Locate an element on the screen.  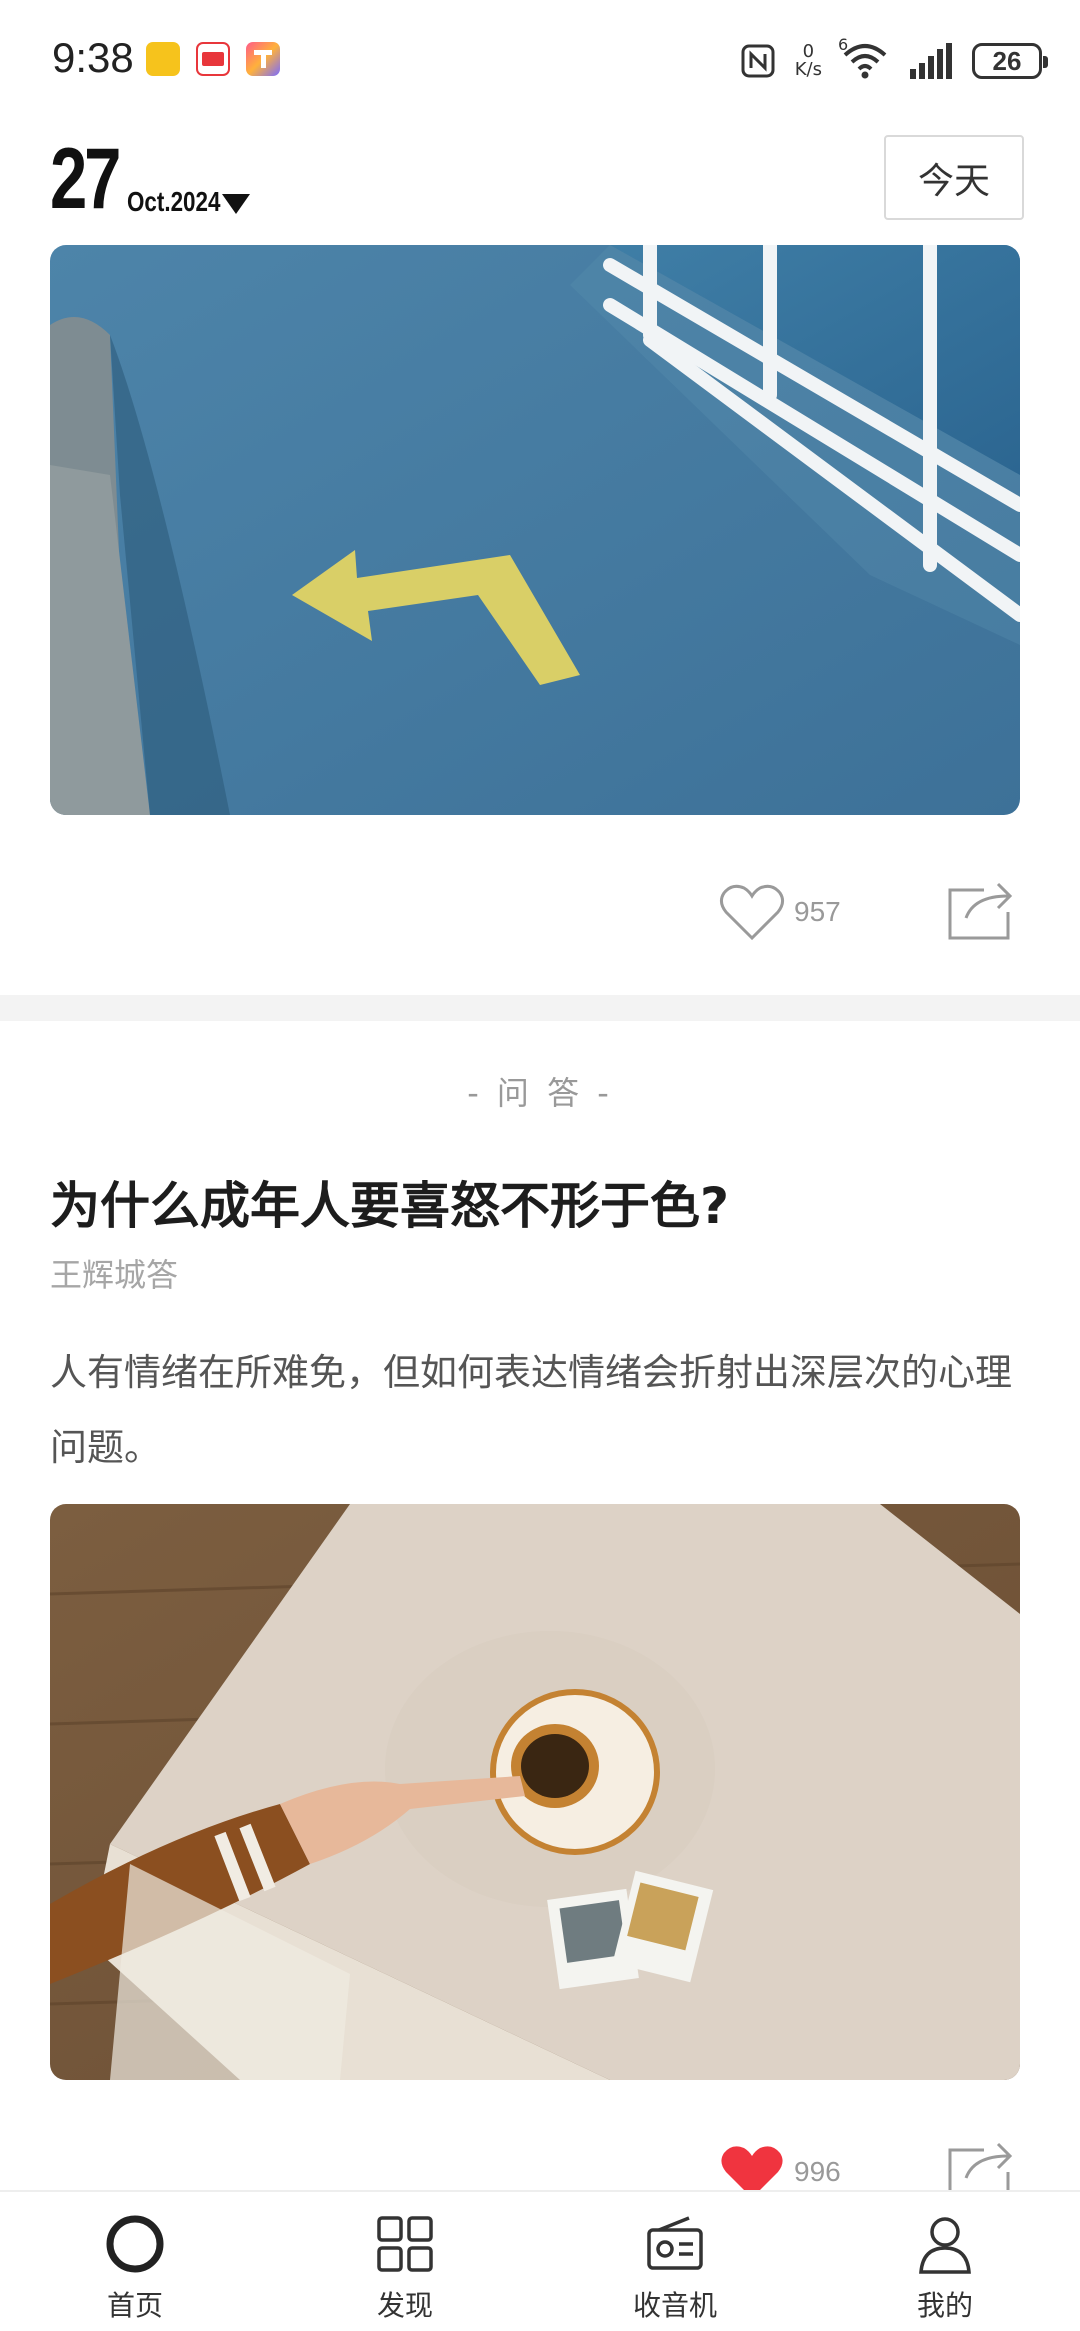
nav-label: 收音机 is located at coordinates (674, 2305).